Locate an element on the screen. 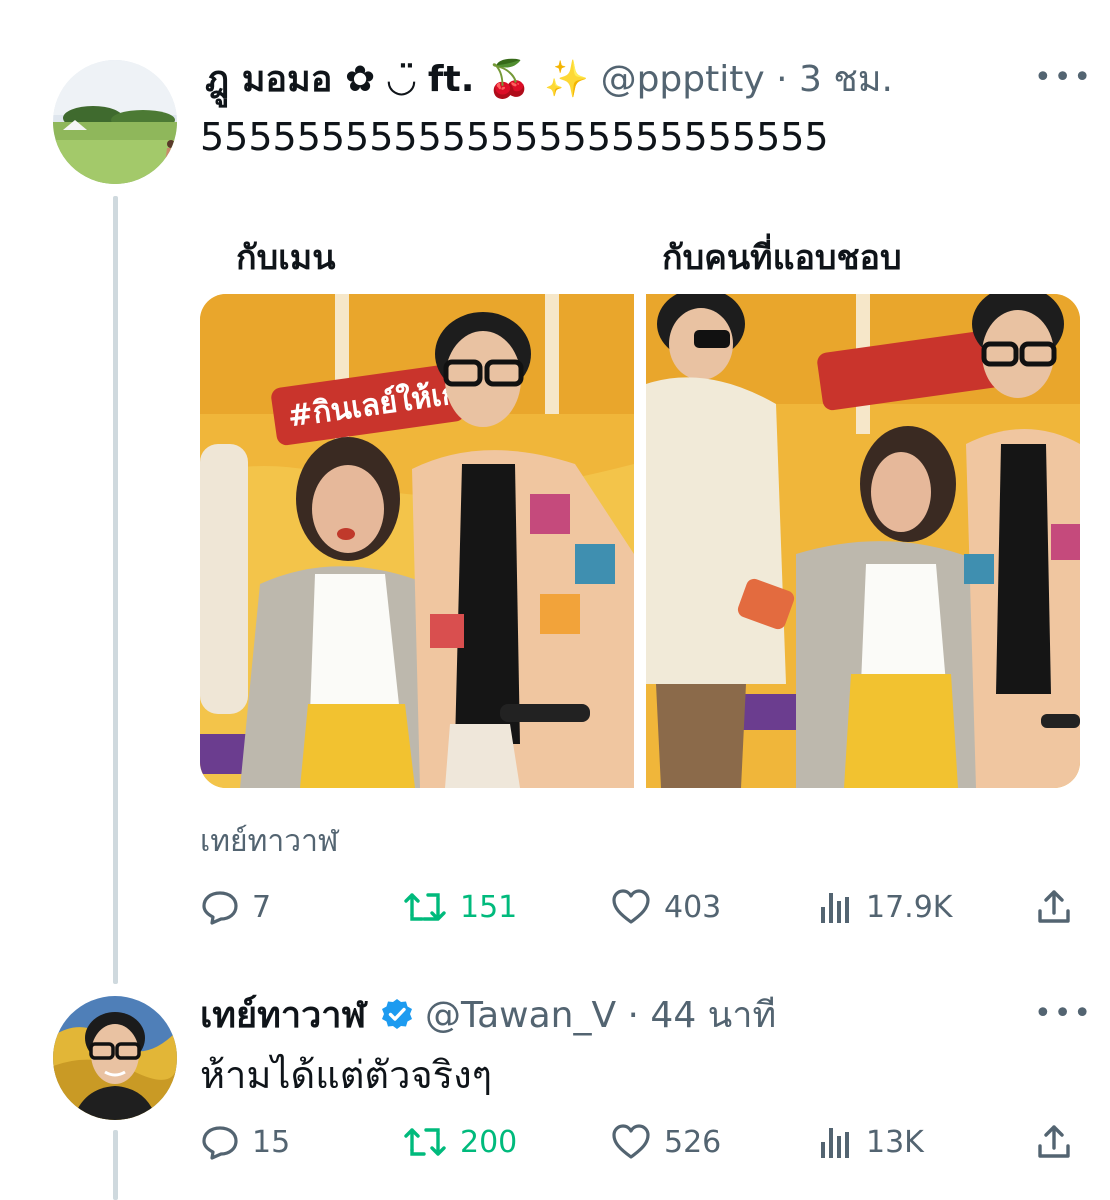  tweet-header: เทย์ทาวาฬ @Tawan_V · 44 นาที is located at coordinates (488, 1018).